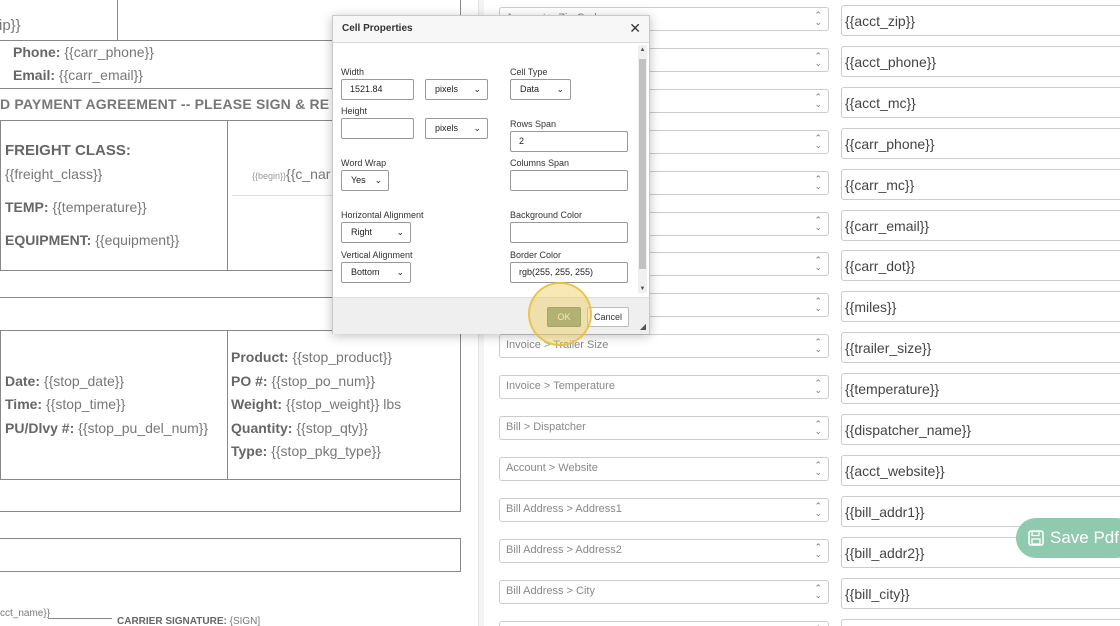 This screenshot has width=1120, height=626. Describe the element at coordinates (308, 174) in the screenshot. I see `c-name-value: {{c_nar` at that location.